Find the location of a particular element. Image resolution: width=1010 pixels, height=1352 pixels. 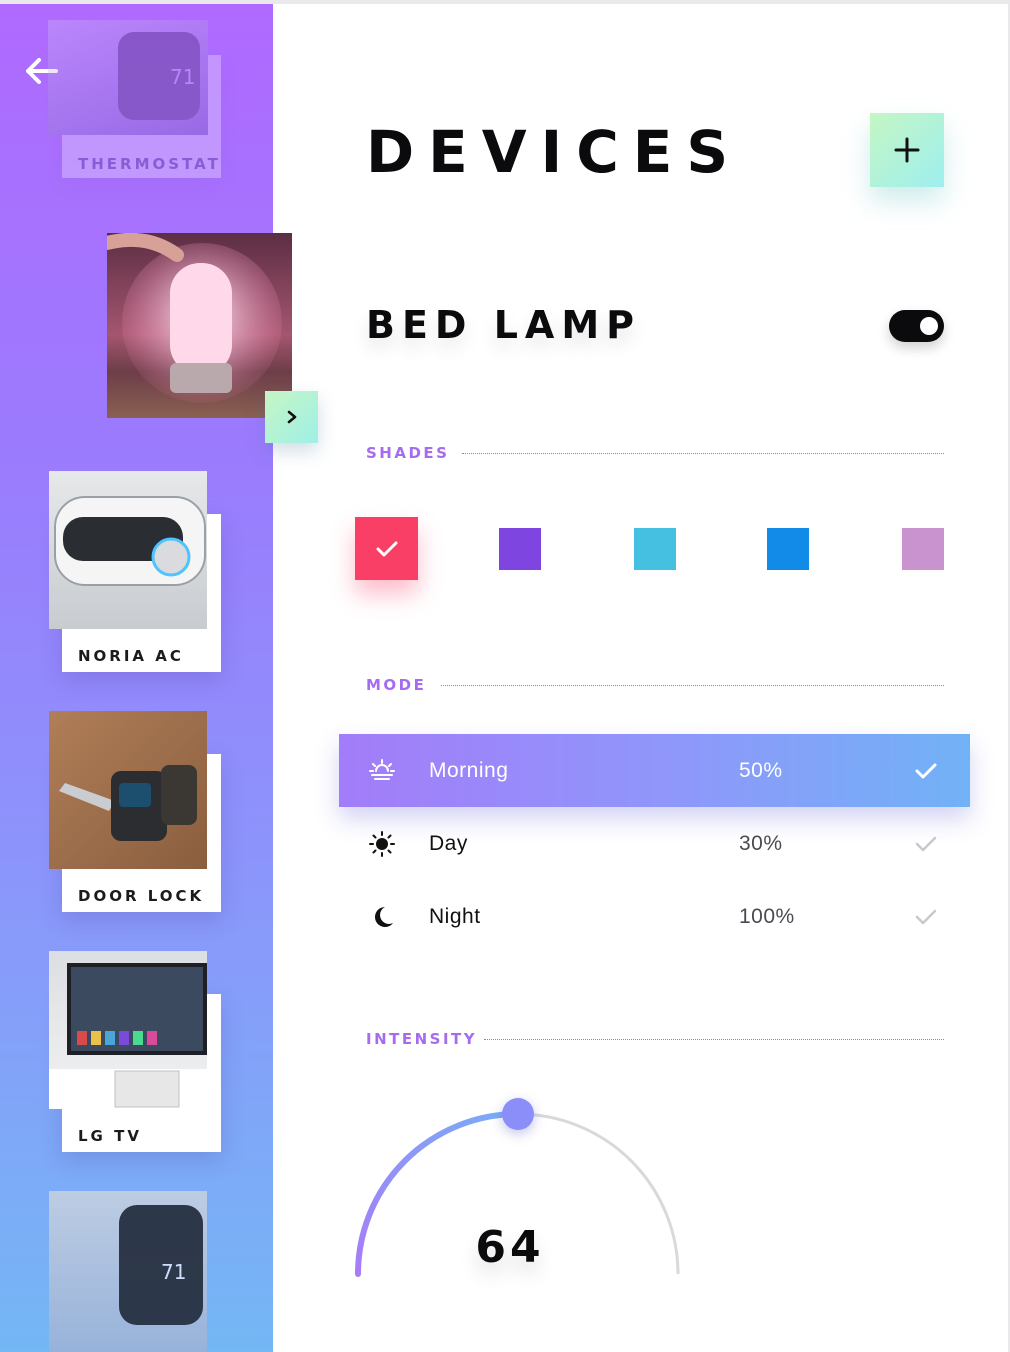

moon-icon is located at coordinates (384, 916).